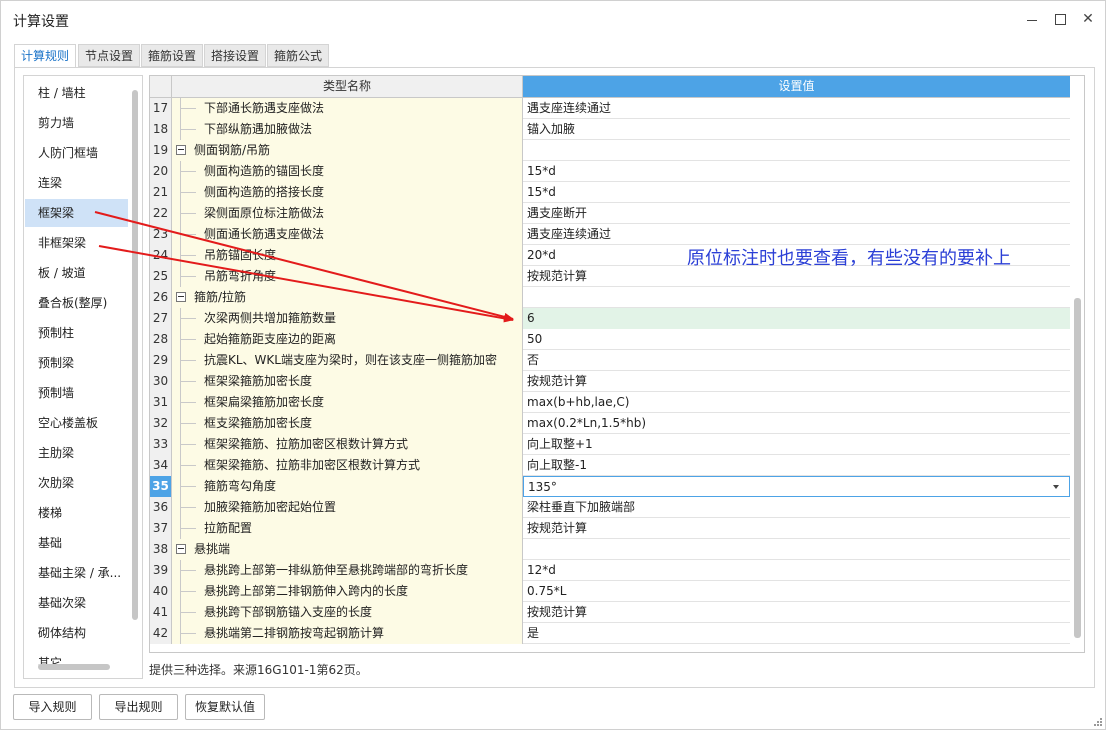 The image size is (1106, 730). What do you see at coordinates (76, 273) in the screenshot?
I see `sidebar-item-side-slab-ramp: 板 / 坡道` at bounding box center [76, 273].